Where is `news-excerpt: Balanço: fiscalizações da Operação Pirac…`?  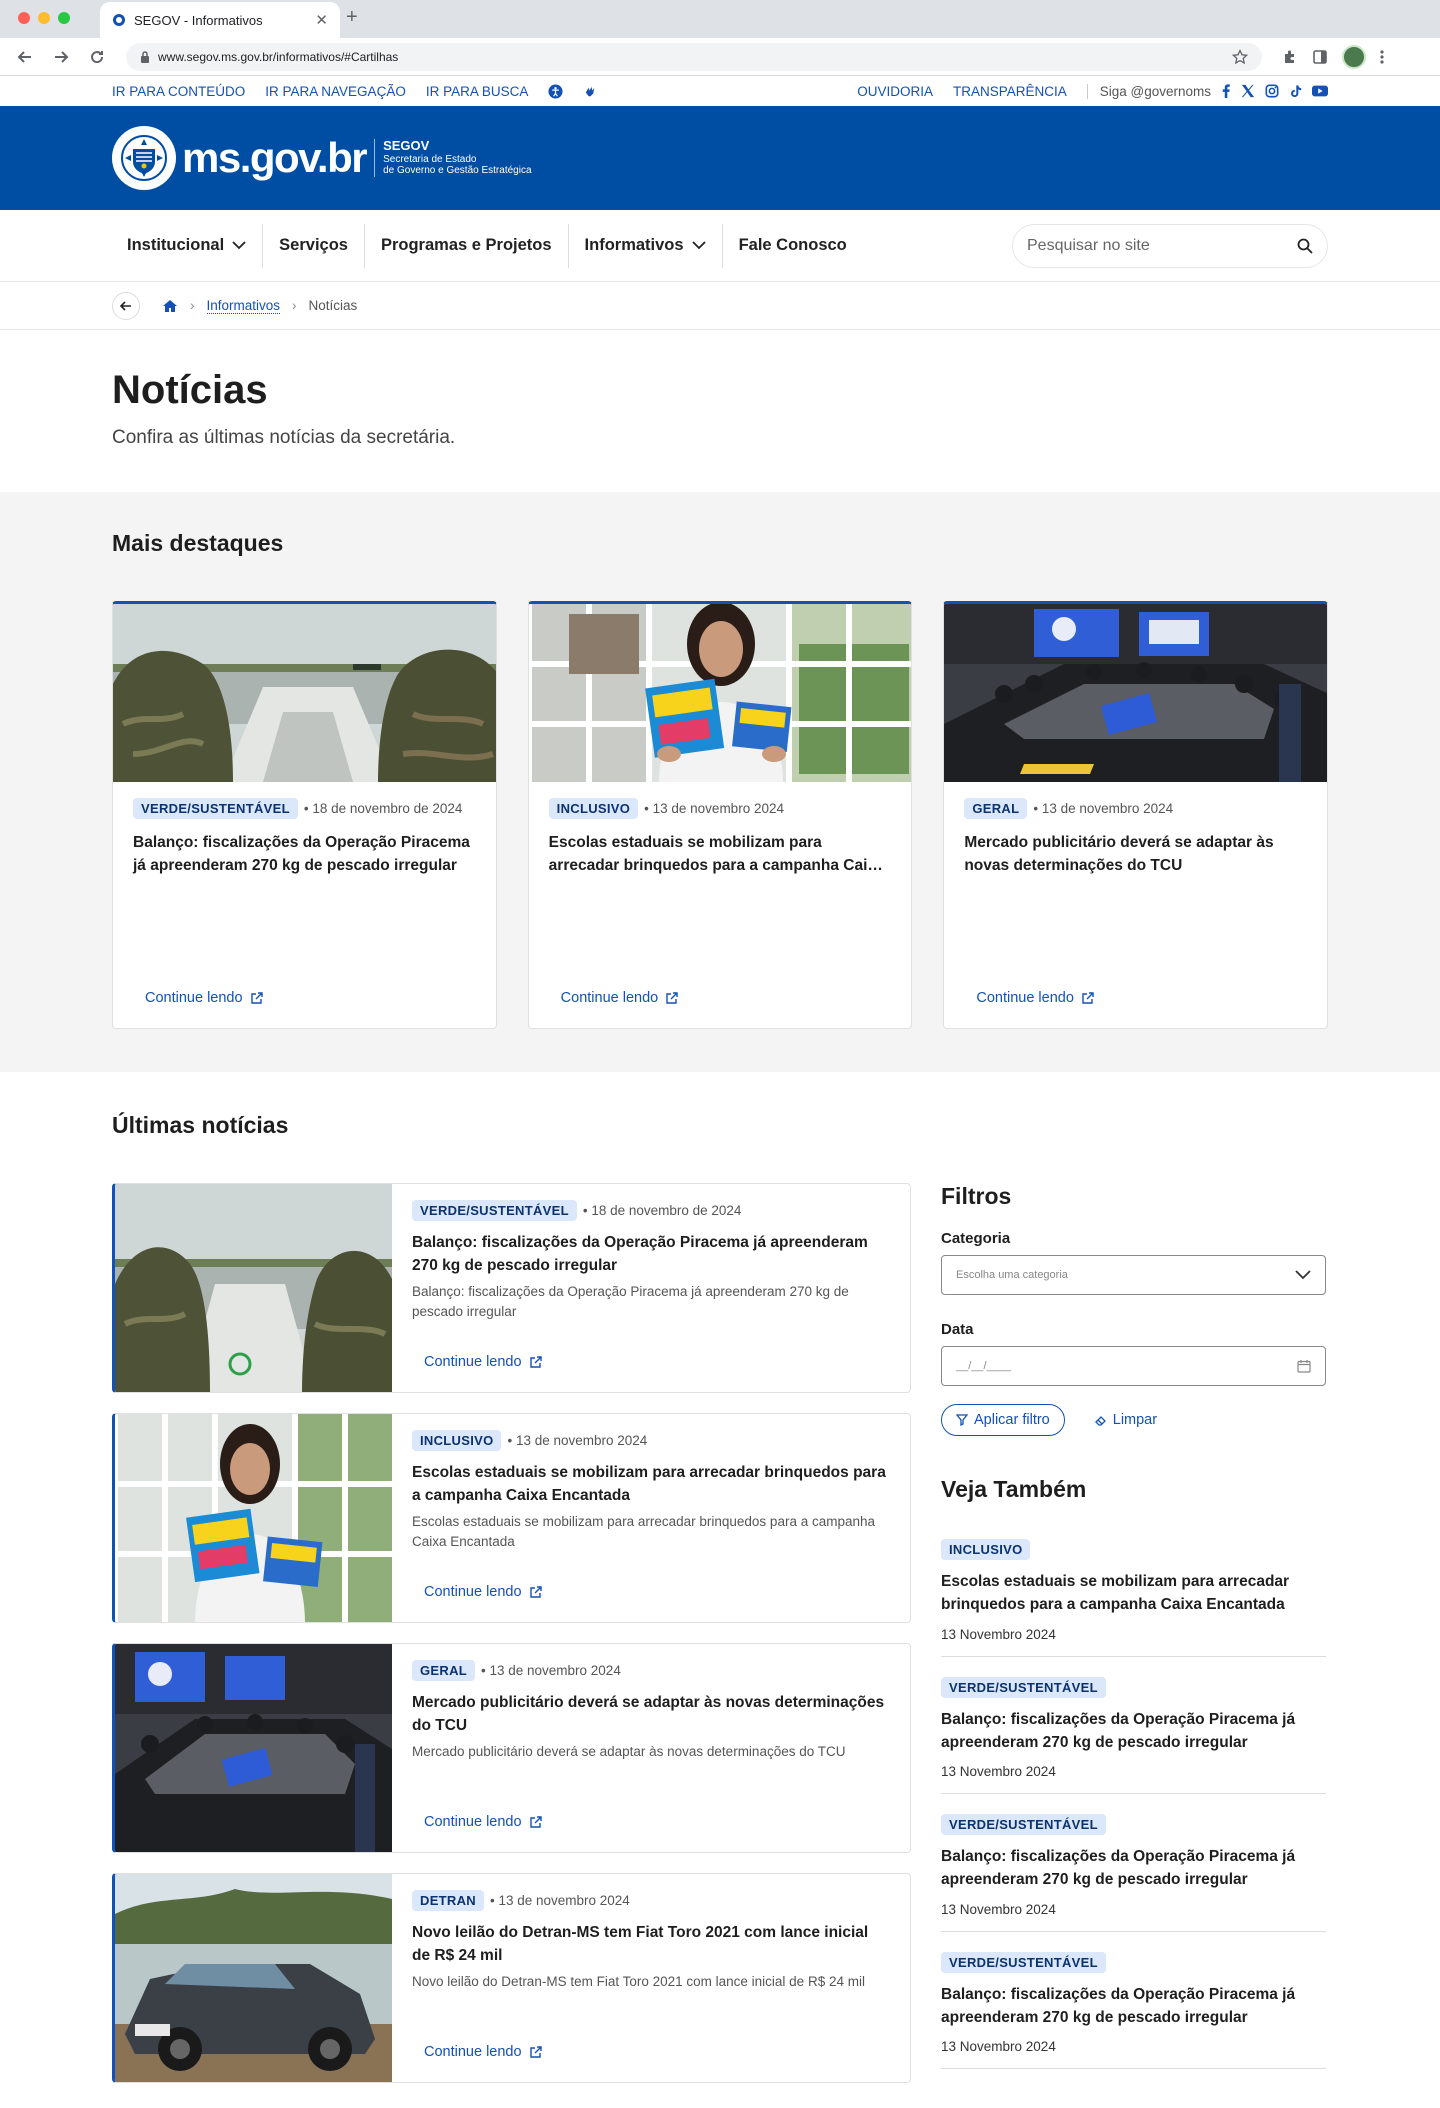
news-excerpt: Balanço: fiscalizações da Operação Pirac… is located at coordinates (630, 1301).